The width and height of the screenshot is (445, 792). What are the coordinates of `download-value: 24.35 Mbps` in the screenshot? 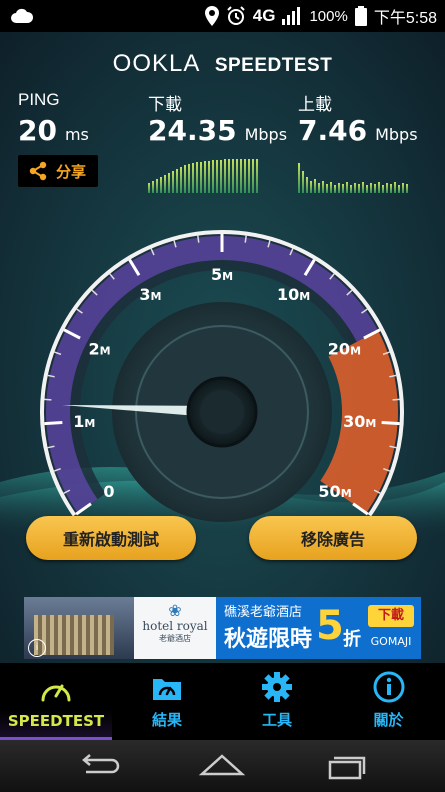 It's located at (217, 130).